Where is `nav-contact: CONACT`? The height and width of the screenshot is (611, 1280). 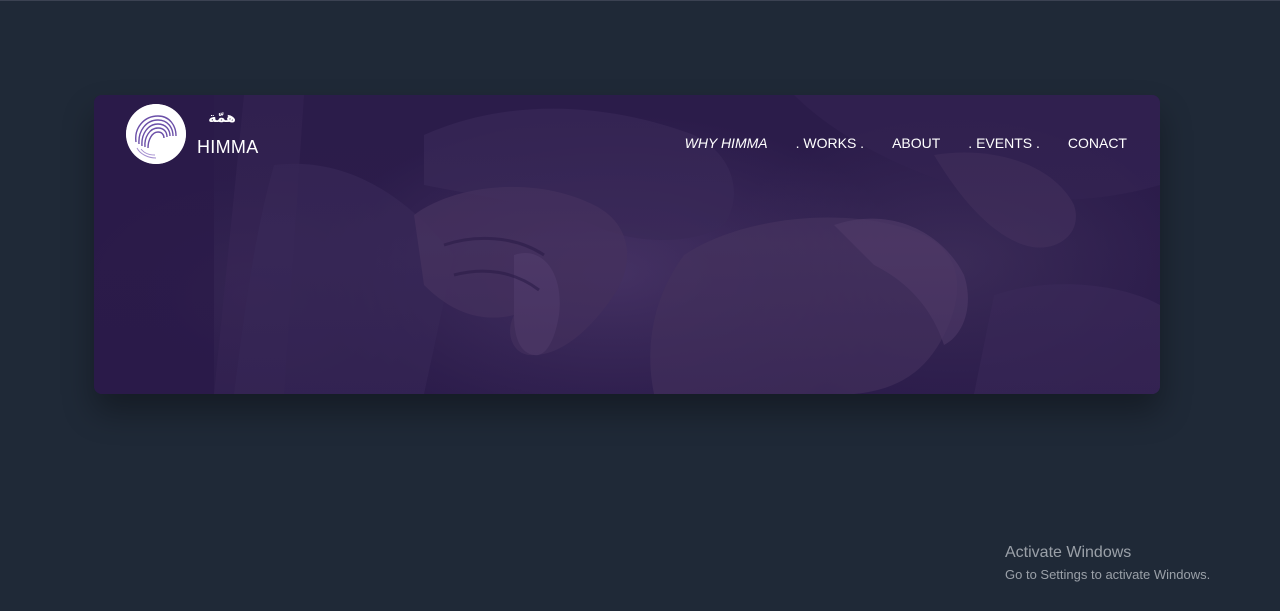 nav-contact: CONACT is located at coordinates (1097, 143).